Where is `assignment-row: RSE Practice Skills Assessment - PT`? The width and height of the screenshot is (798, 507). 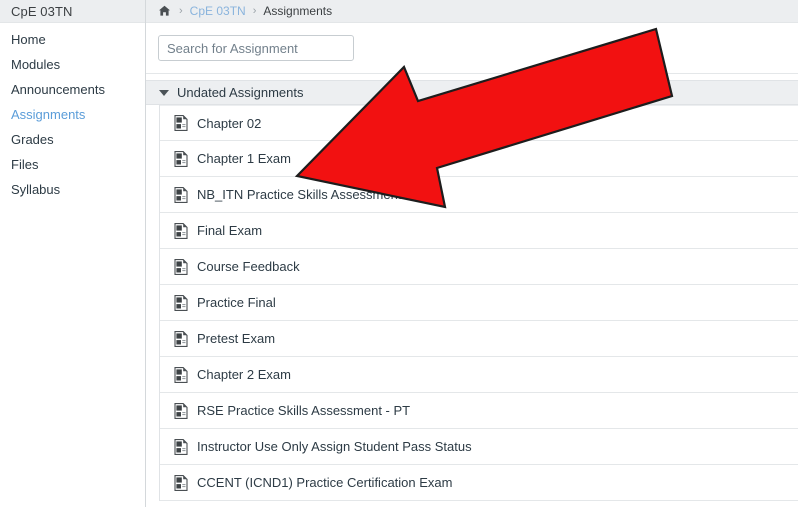 assignment-row: RSE Practice Skills Assessment - PT is located at coordinates (479, 411).